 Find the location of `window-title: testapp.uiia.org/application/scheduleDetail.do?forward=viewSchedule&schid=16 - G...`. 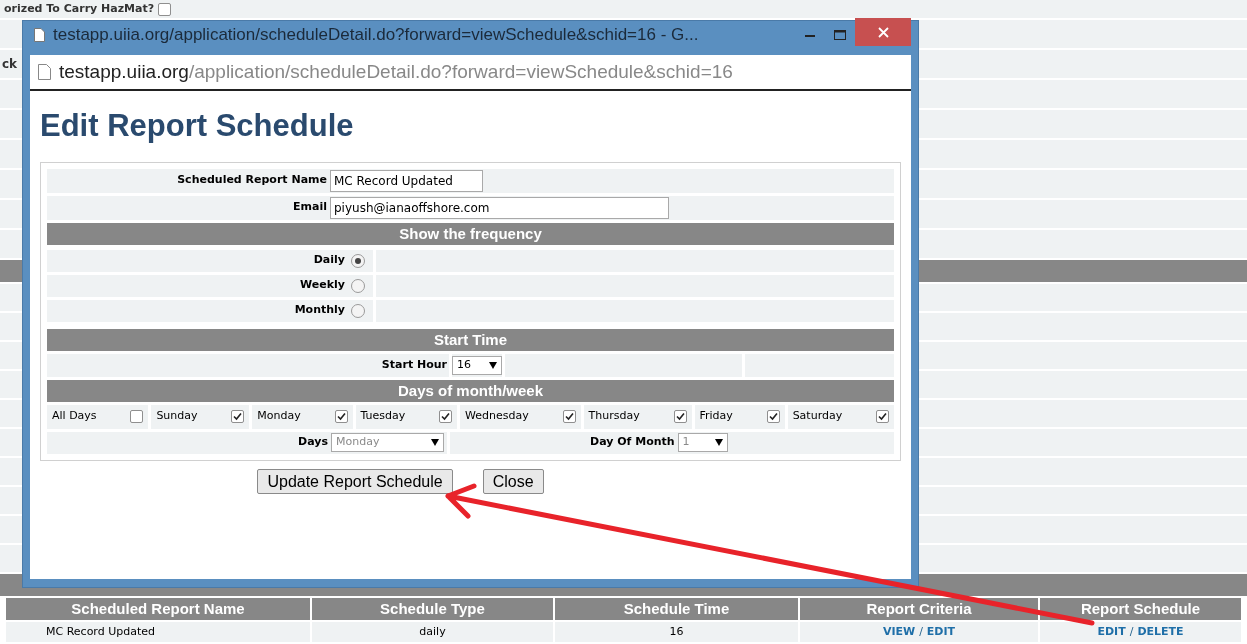

window-title: testapp.uiia.org/application/scheduleDetail.do?forward=viewSchedule&schid=16 - G... is located at coordinates (376, 35).